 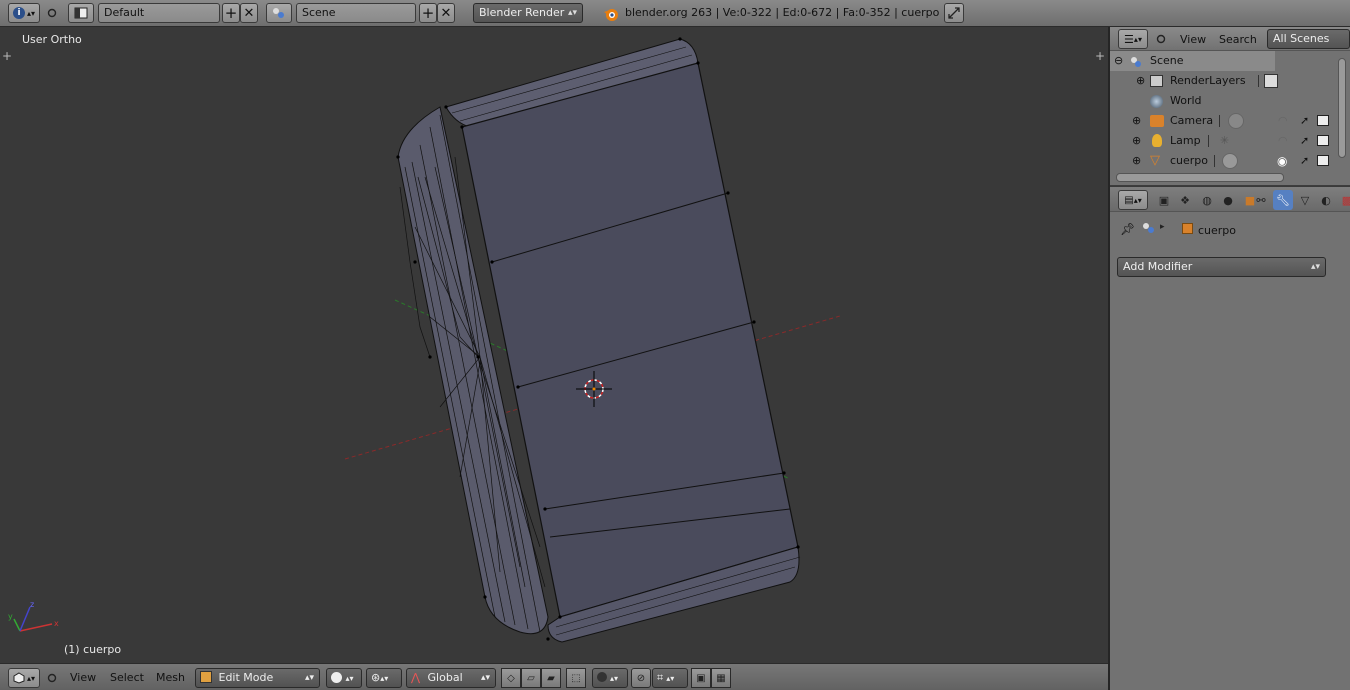 I want to click on editor-type-button: ▴▾, so click(x=24, y=678).